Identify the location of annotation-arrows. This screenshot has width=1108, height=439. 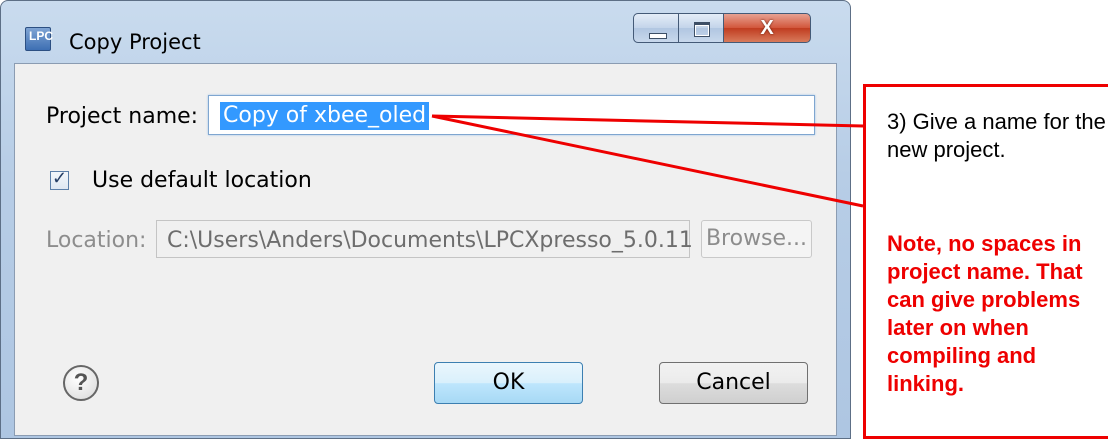
(647, 161).